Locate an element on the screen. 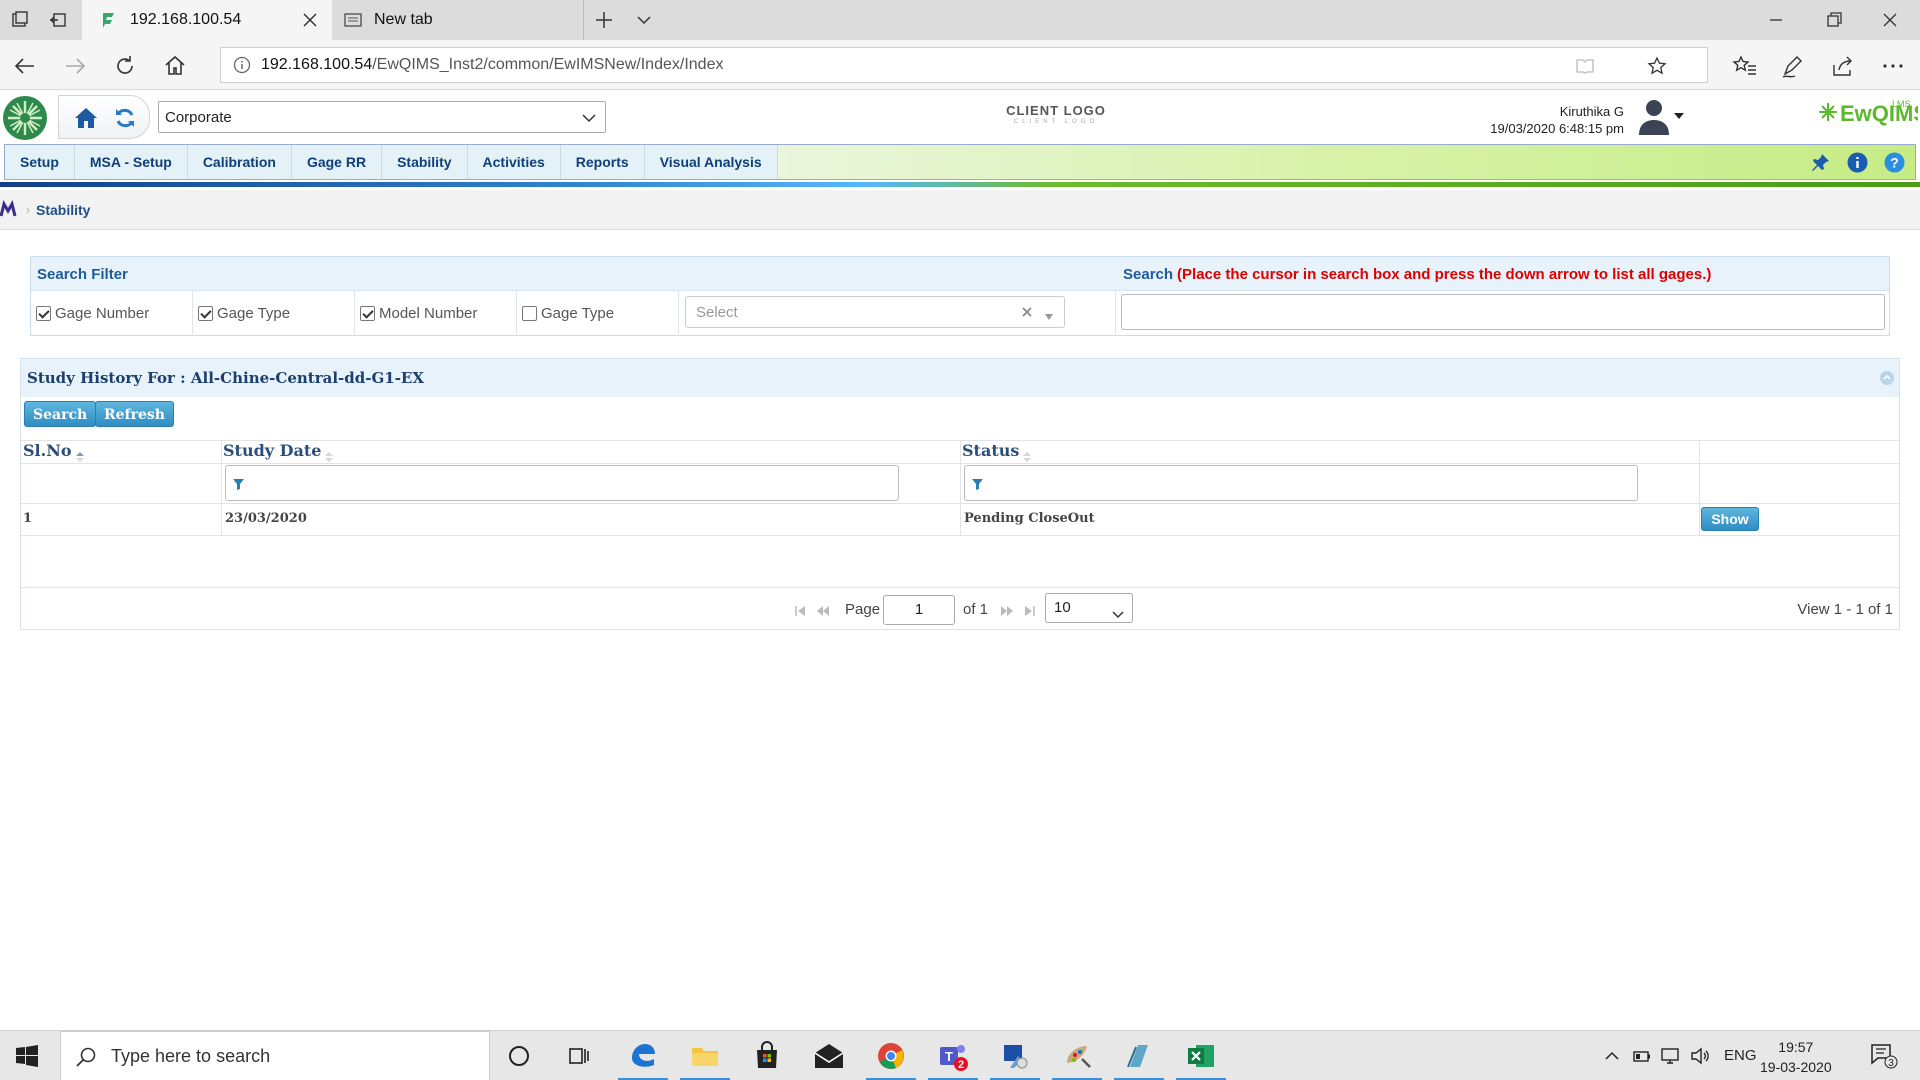 The image size is (1920, 1080). menu-item-setup: Setup is located at coordinates (40, 162).